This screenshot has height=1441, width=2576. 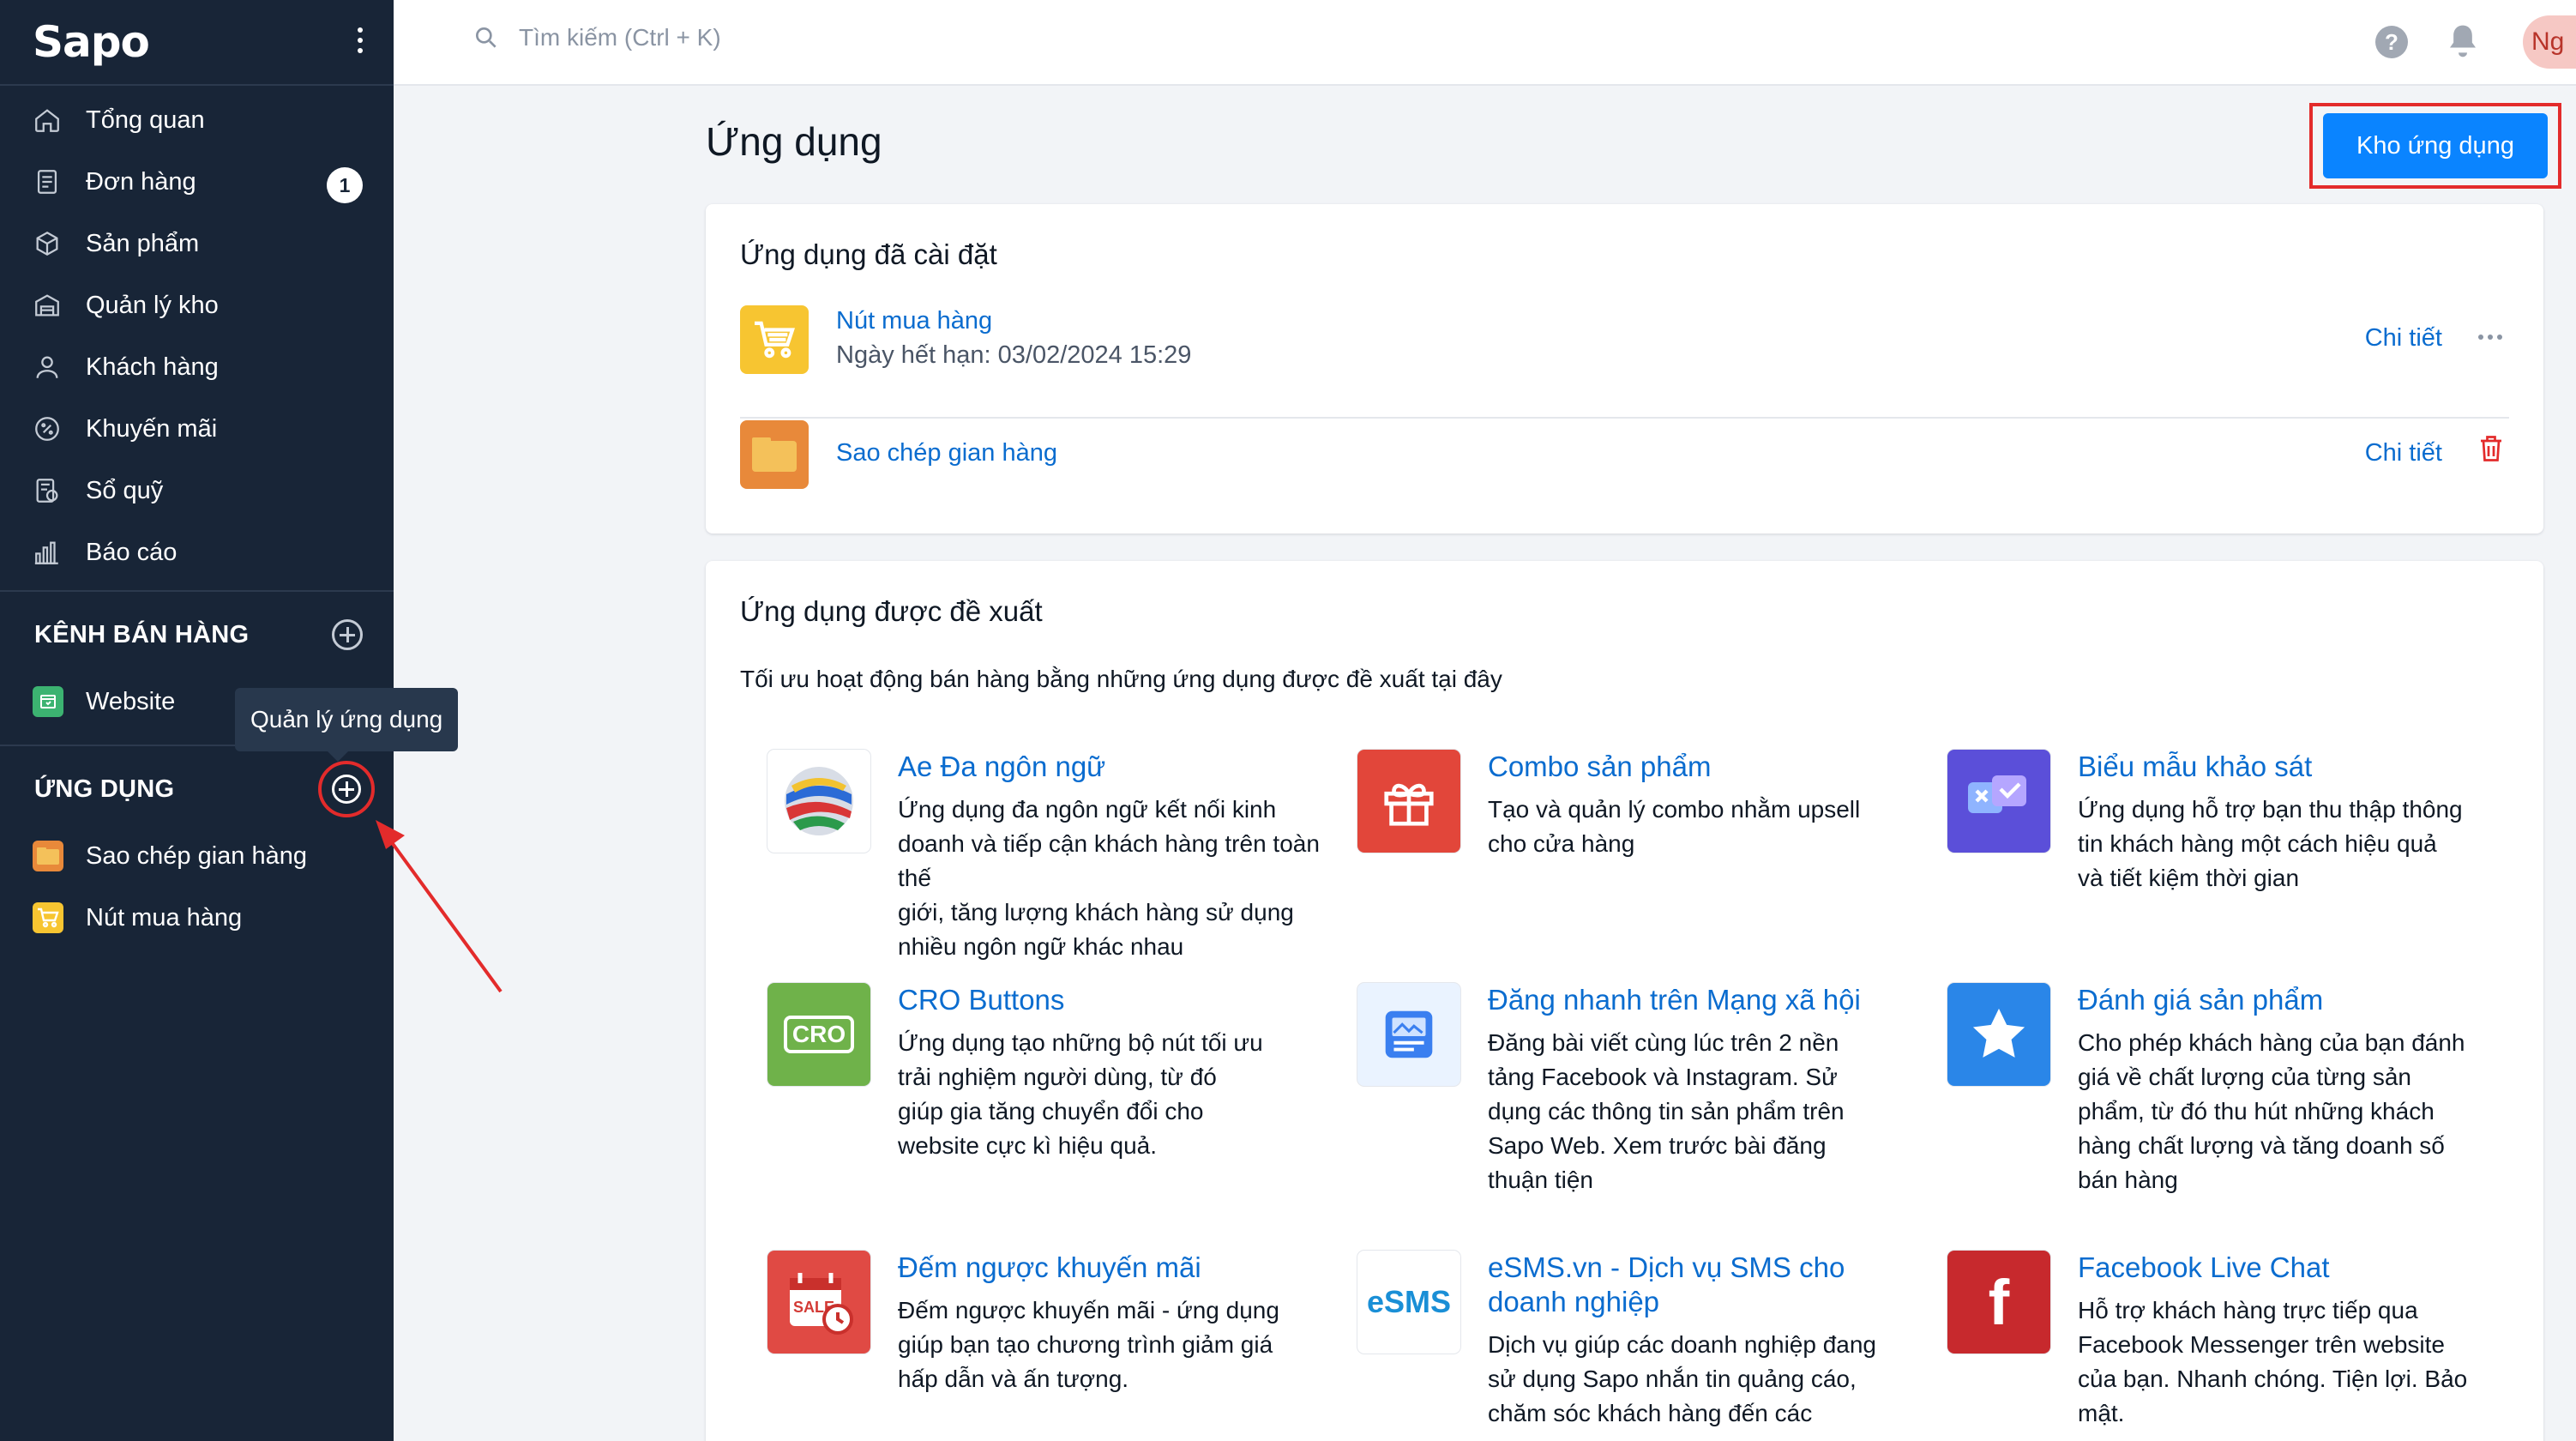 I want to click on top-bar: Tìm kiếm (Ctrl + K) ? Ng, so click(x=1485, y=43).